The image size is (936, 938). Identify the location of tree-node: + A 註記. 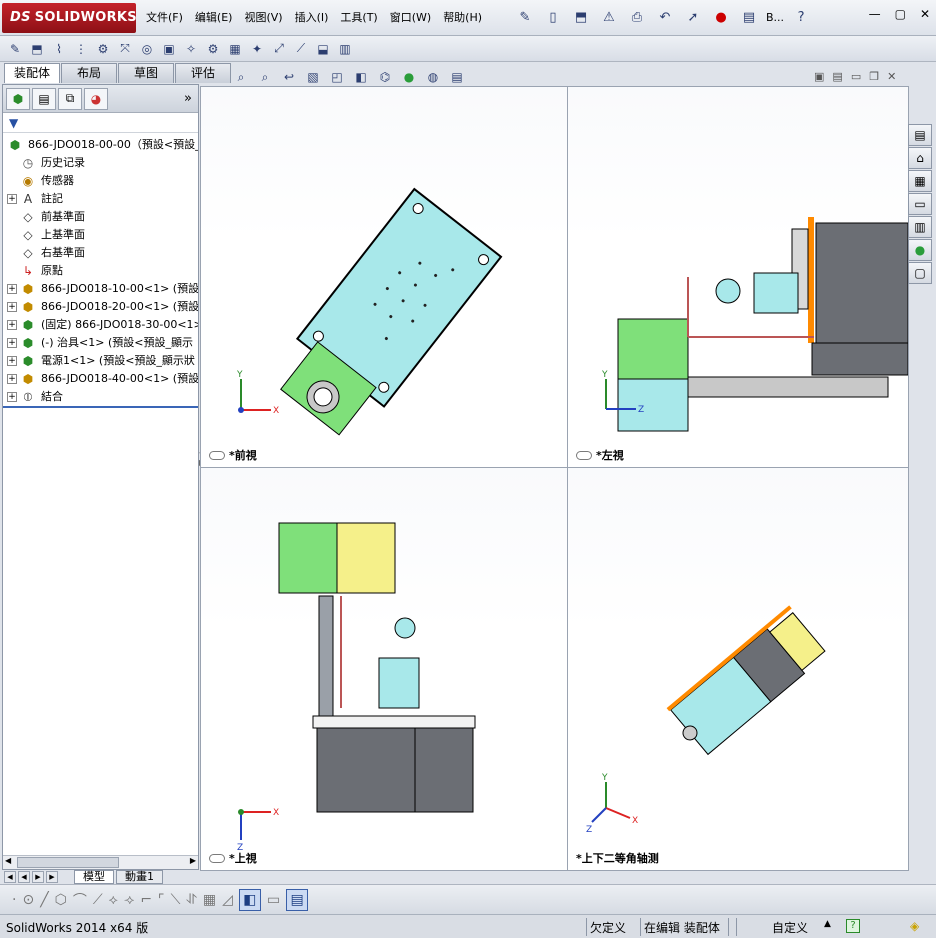
(100, 199).